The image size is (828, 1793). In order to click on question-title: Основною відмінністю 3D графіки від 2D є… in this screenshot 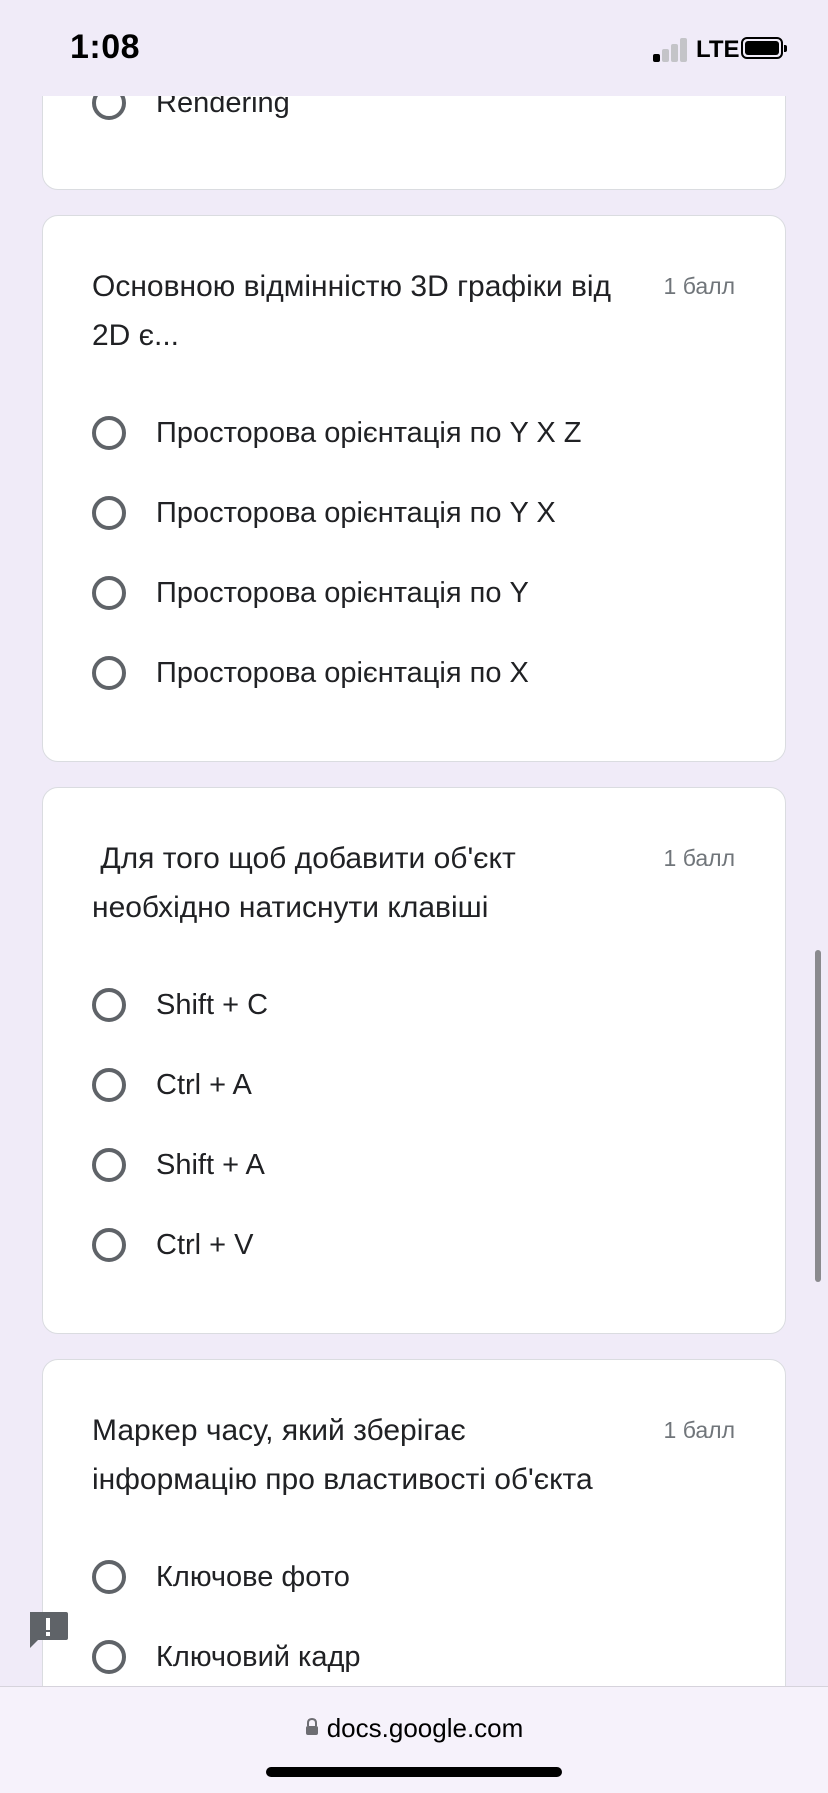, I will do `click(352, 311)`.